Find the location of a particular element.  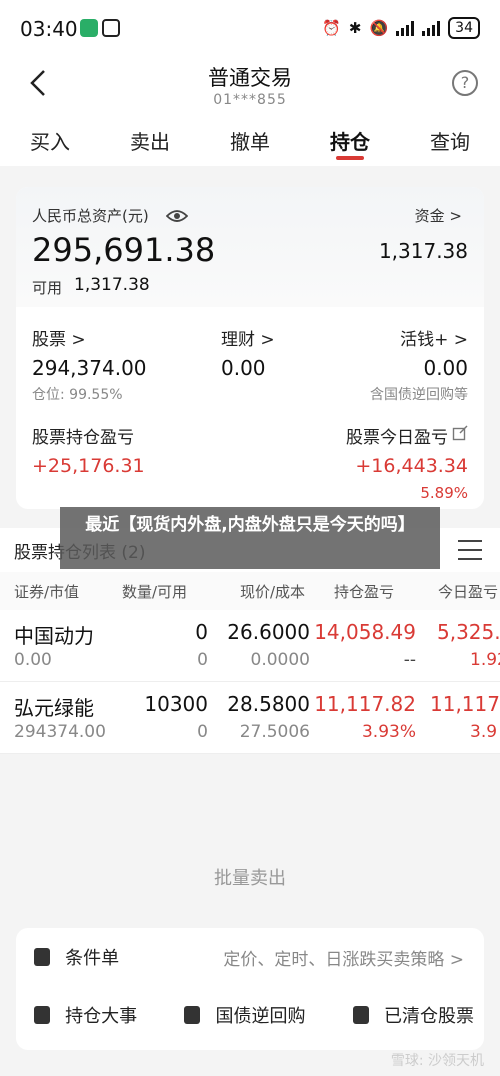

wealth-value: 0.00 is located at coordinates (243, 368).